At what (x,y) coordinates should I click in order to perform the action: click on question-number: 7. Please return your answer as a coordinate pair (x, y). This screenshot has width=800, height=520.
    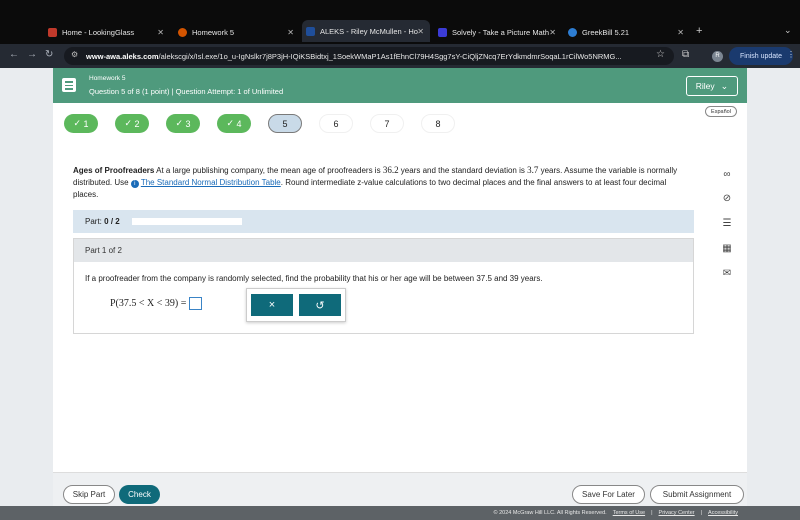
    Looking at the image, I should click on (387, 123).